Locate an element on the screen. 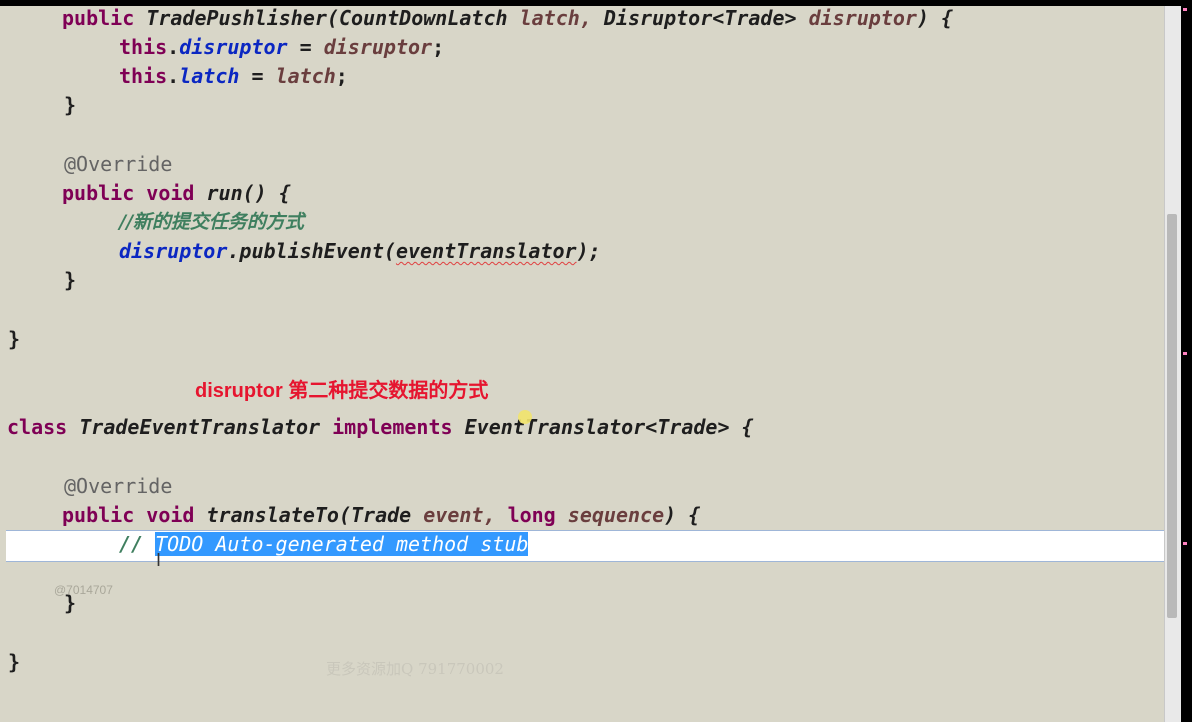 This screenshot has height=722, width=1192. param-type: Disruptor<Trade> is located at coordinates (700, 18).